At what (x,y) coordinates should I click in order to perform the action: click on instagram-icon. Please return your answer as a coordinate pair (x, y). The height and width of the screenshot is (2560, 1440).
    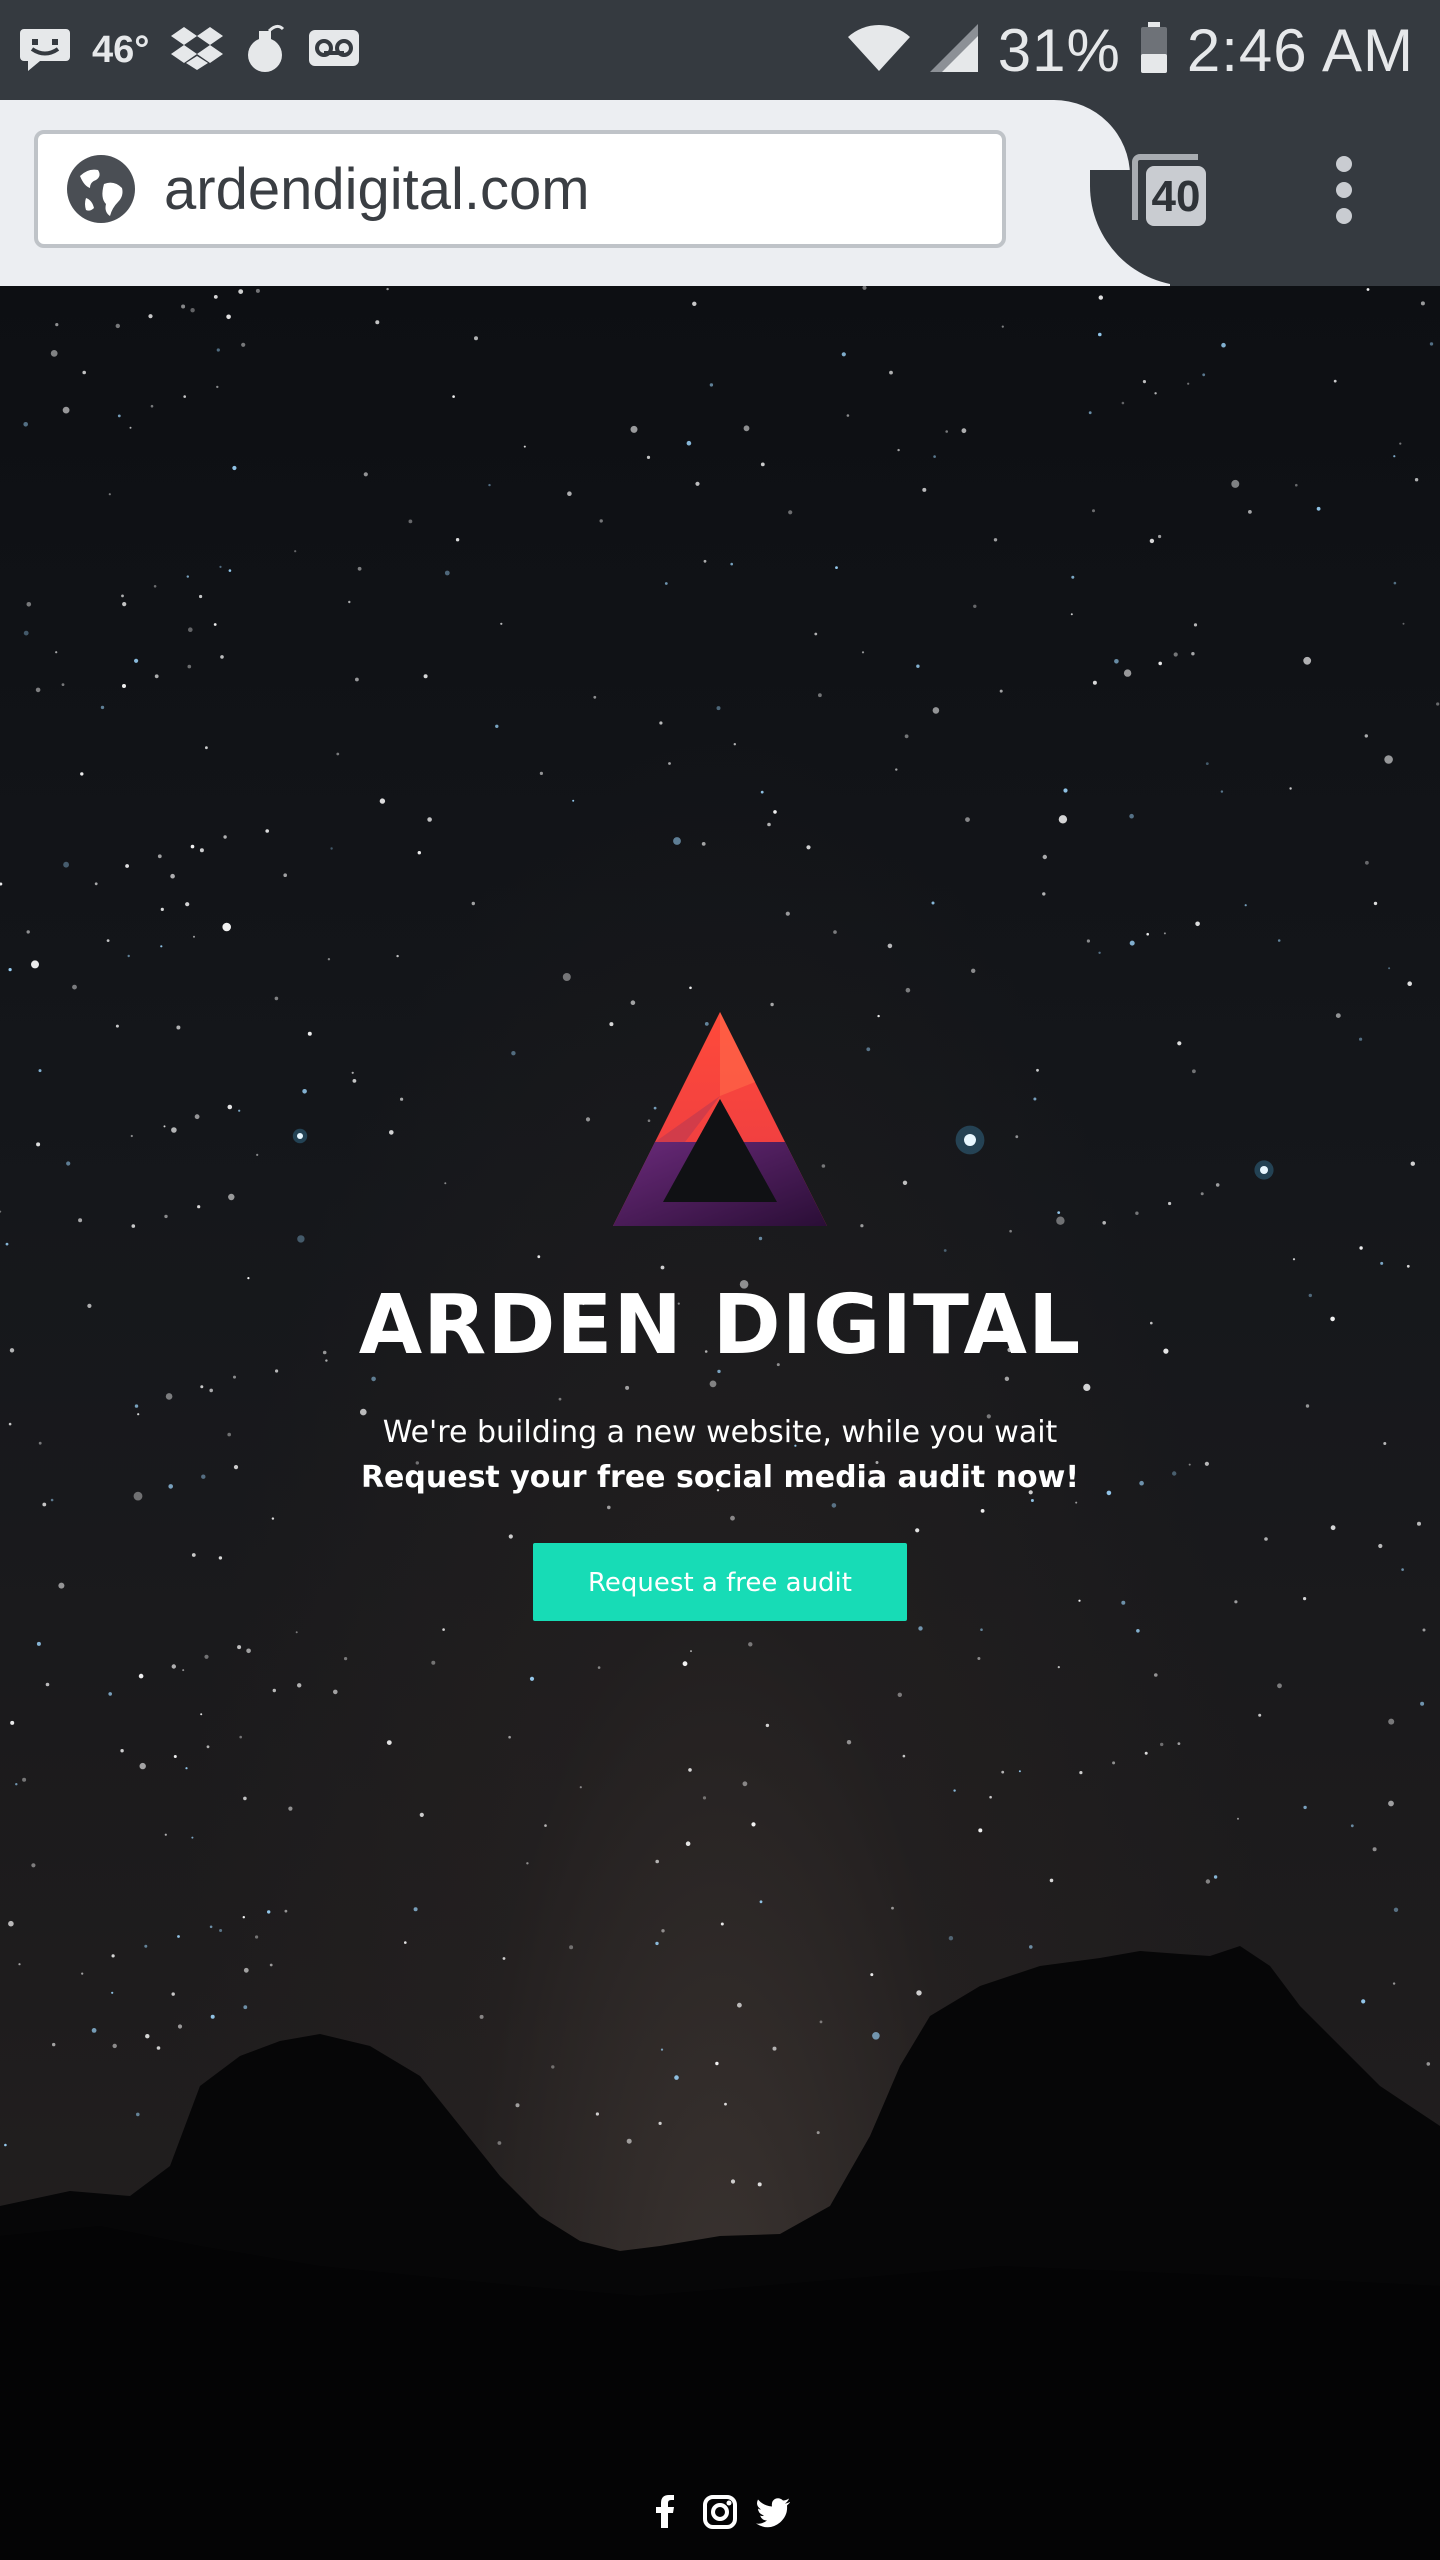
    Looking at the image, I should click on (720, 2512).